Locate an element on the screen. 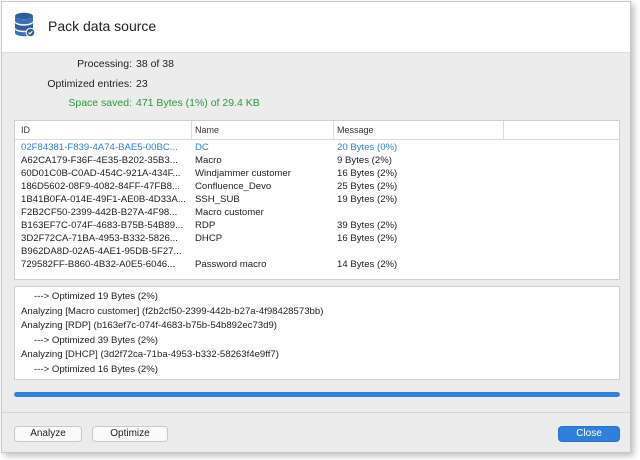 The width and height of the screenshot is (640, 460). space-saved-row: Space saved: 471 Bytes (1%) of 29.4 KB is located at coordinates (152, 104).